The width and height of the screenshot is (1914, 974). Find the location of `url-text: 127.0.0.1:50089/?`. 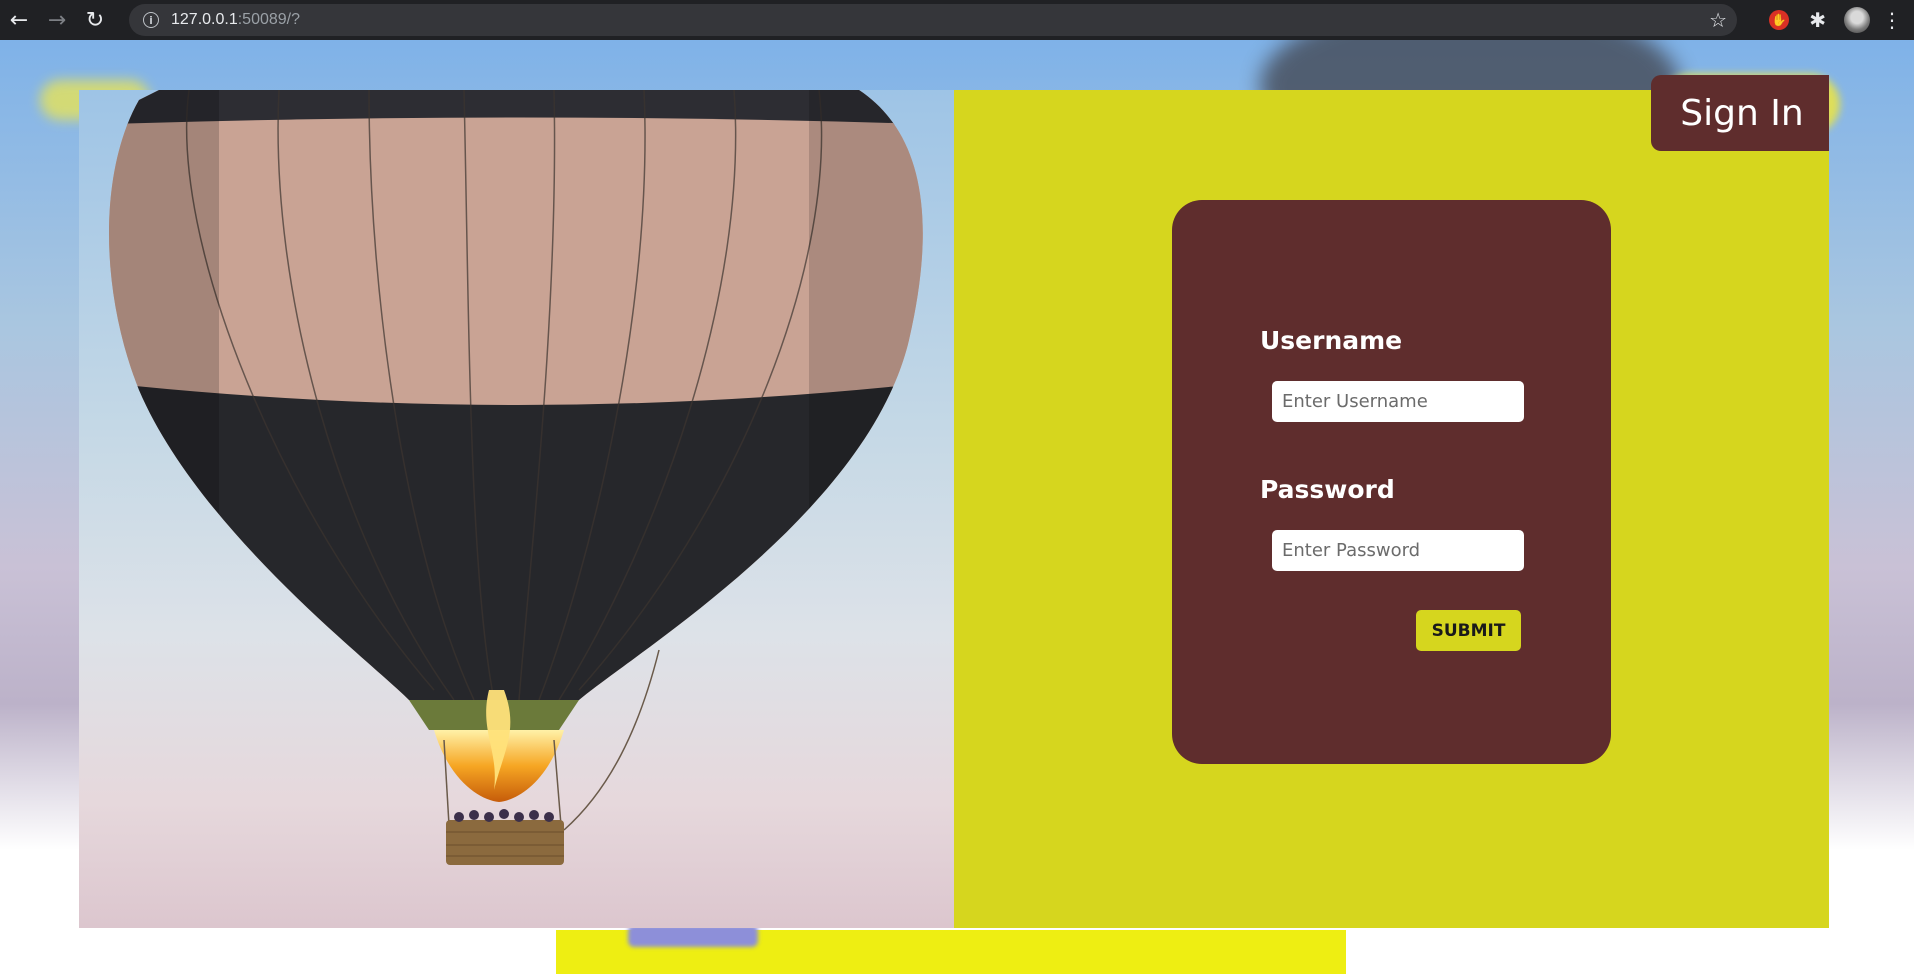

url-text: 127.0.0.1:50089/? is located at coordinates (235, 20).